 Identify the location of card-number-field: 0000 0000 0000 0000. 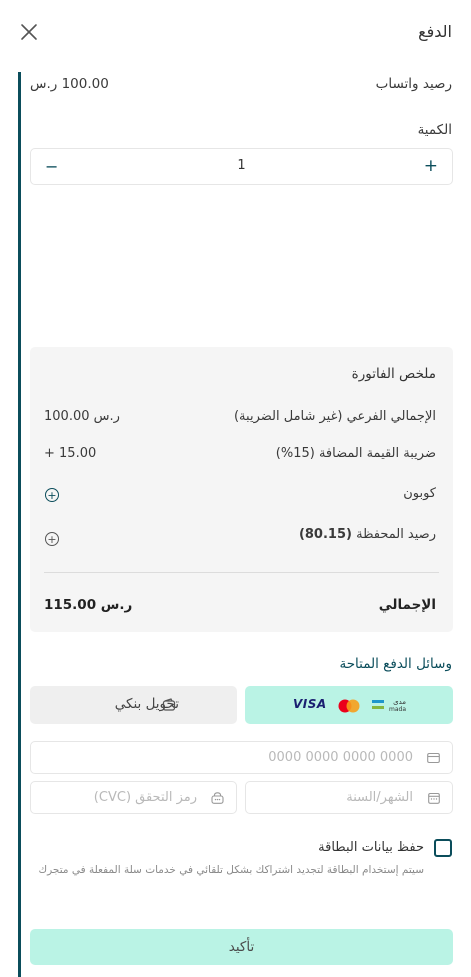
(241, 757).